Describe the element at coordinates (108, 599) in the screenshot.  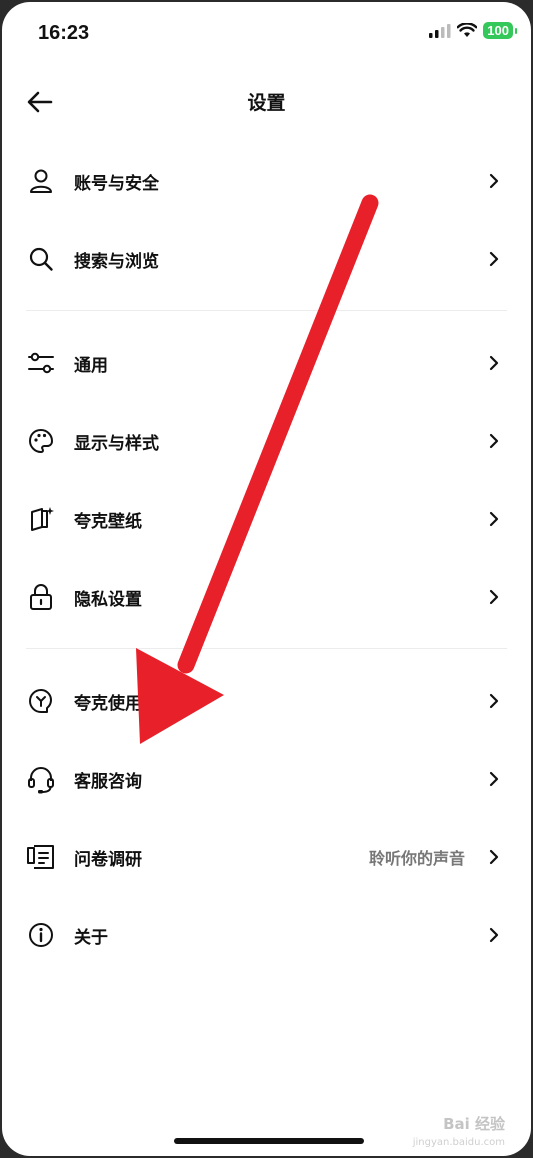
I see `settings-item-label: 隐私设置` at that location.